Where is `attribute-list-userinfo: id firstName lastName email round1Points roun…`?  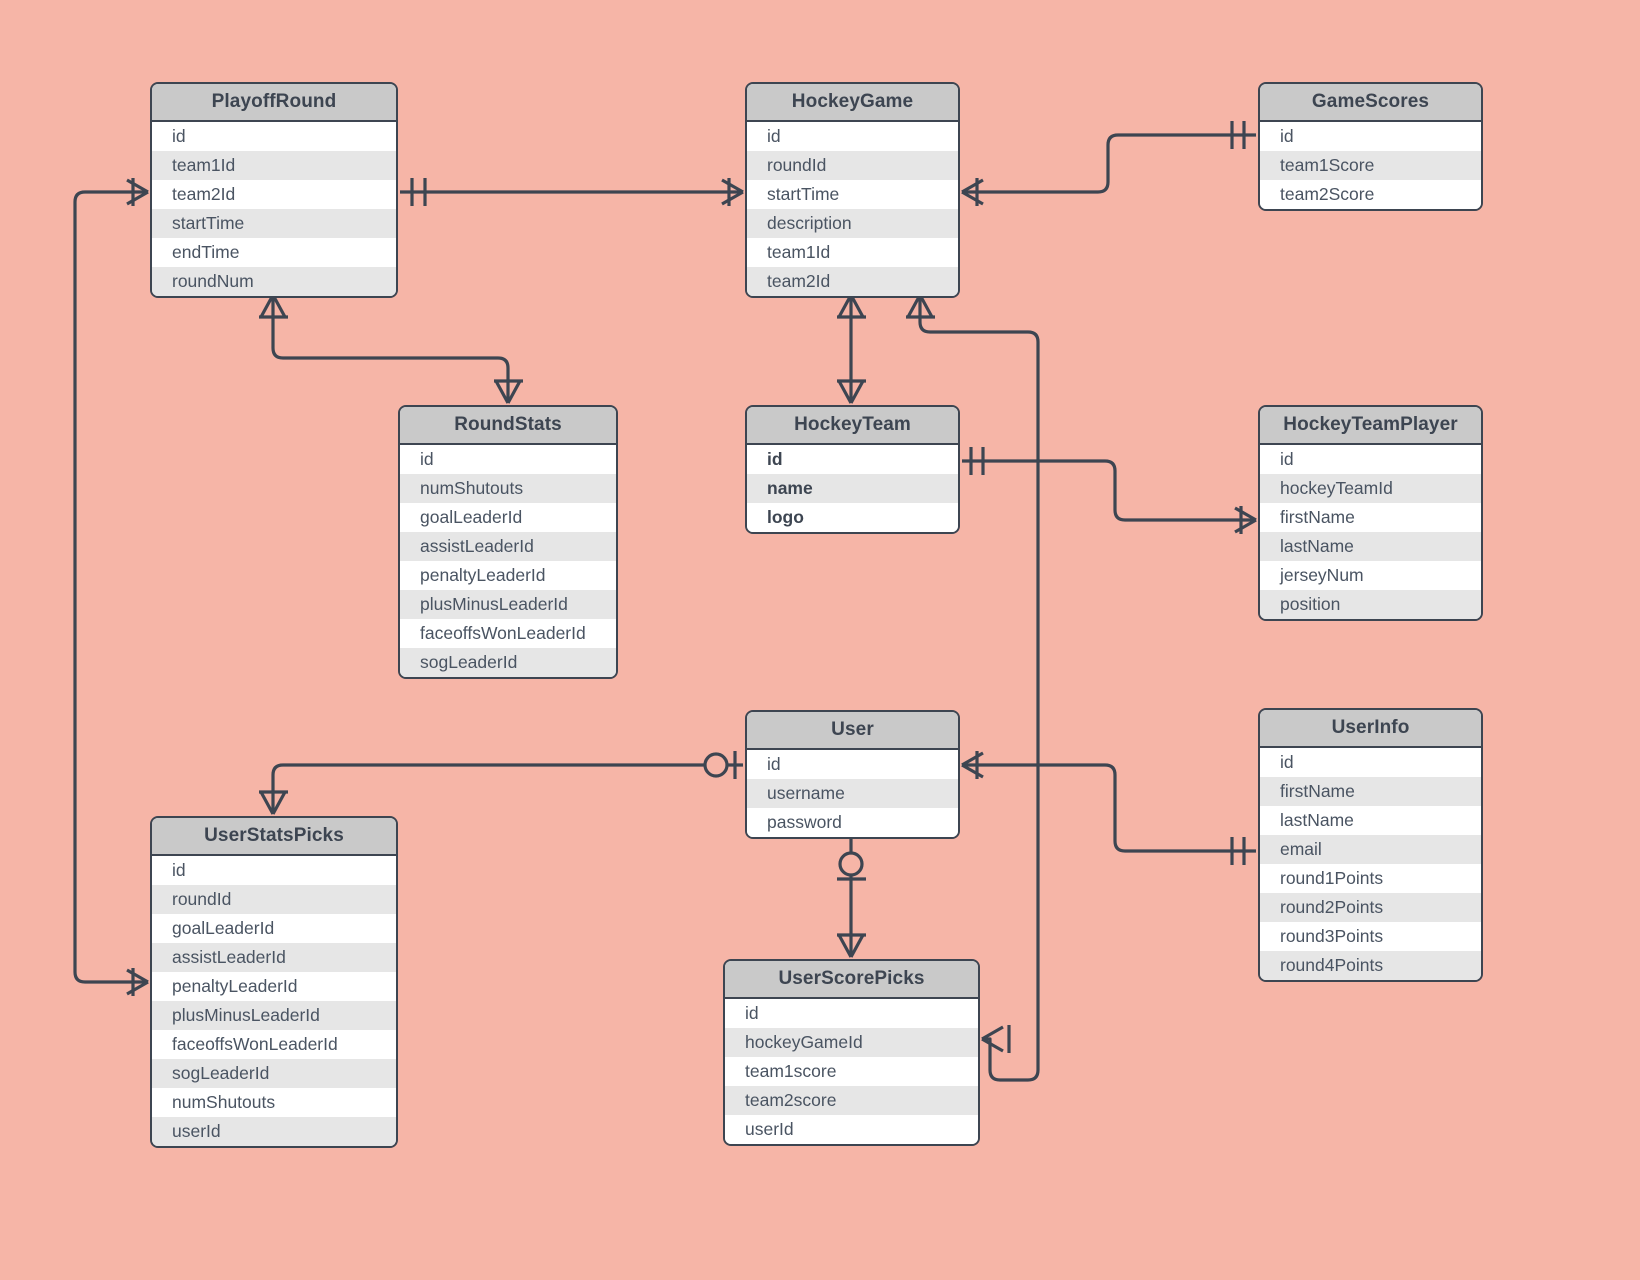 attribute-list-userinfo: id firstName lastName email round1Points roun… is located at coordinates (1370, 864).